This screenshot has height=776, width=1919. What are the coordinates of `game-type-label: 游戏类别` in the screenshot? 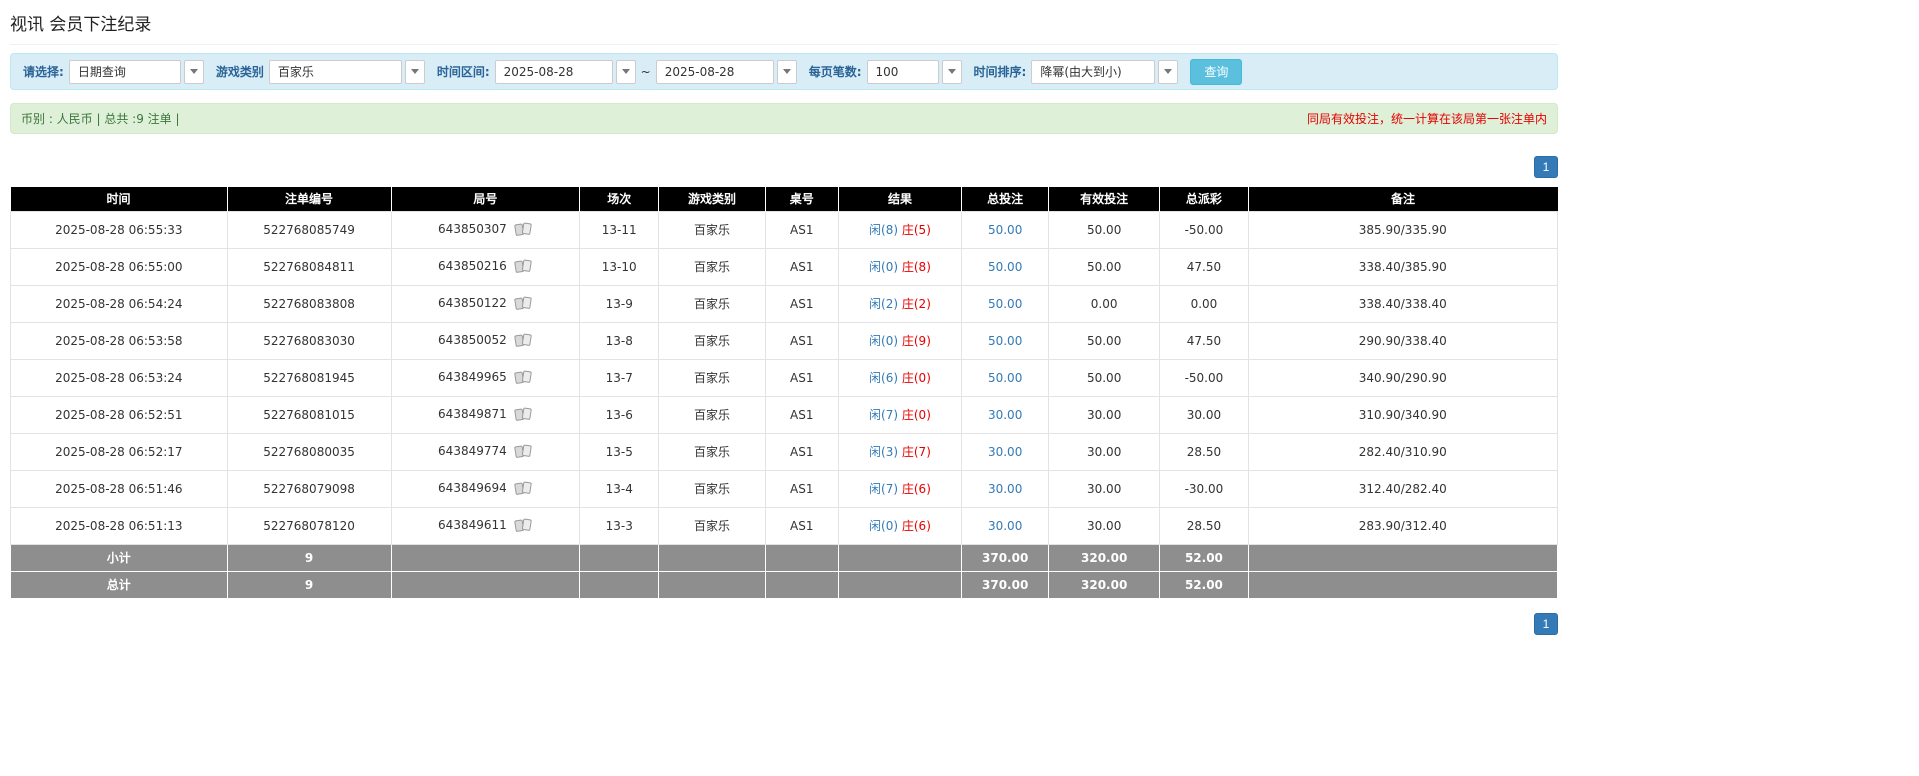 It's located at (239, 72).